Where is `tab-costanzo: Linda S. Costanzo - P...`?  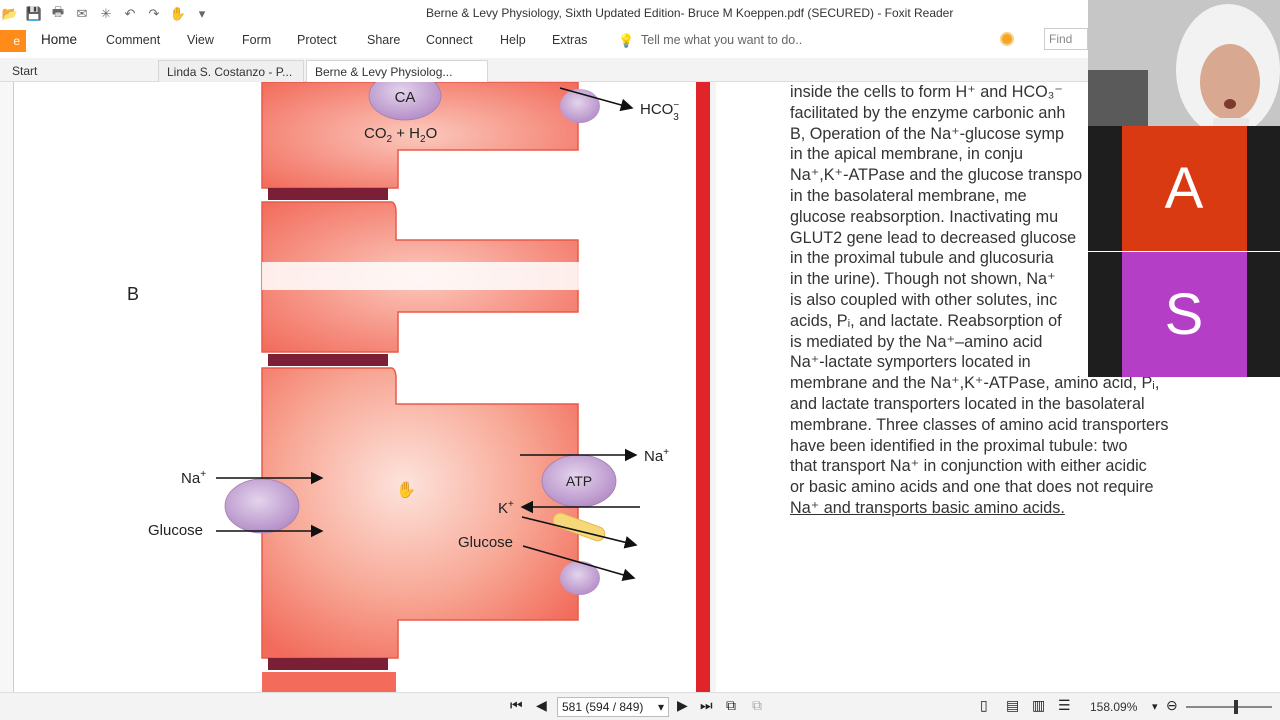
tab-costanzo: Linda S. Costanzo - P... is located at coordinates (231, 71).